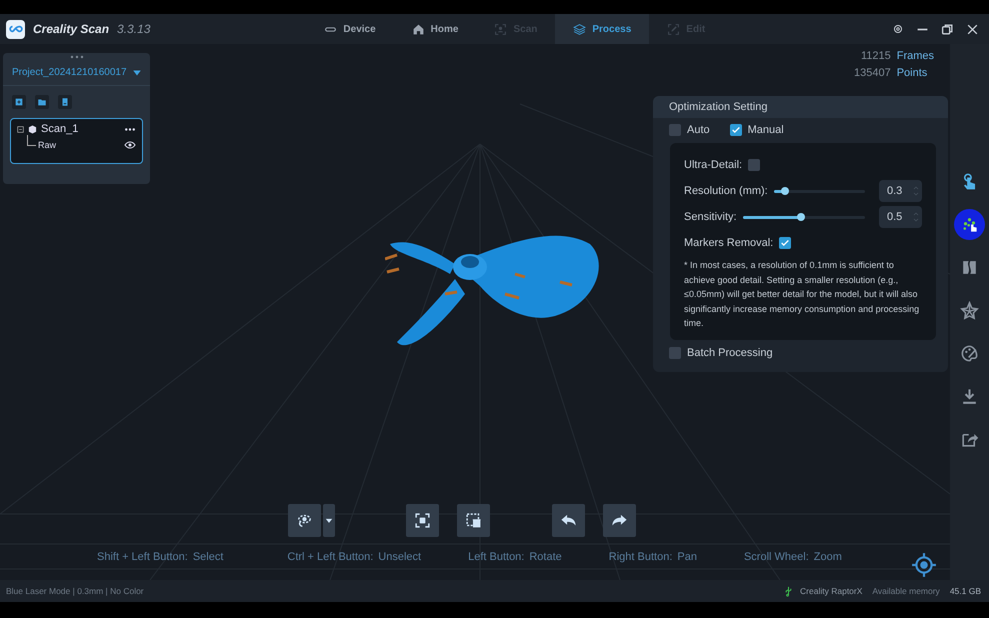 This screenshot has width=989, height=618. What do you see at coordinates (435, 29) in the screenshot?
I see `nav-tab: Home` at bounding box center [435, 29].